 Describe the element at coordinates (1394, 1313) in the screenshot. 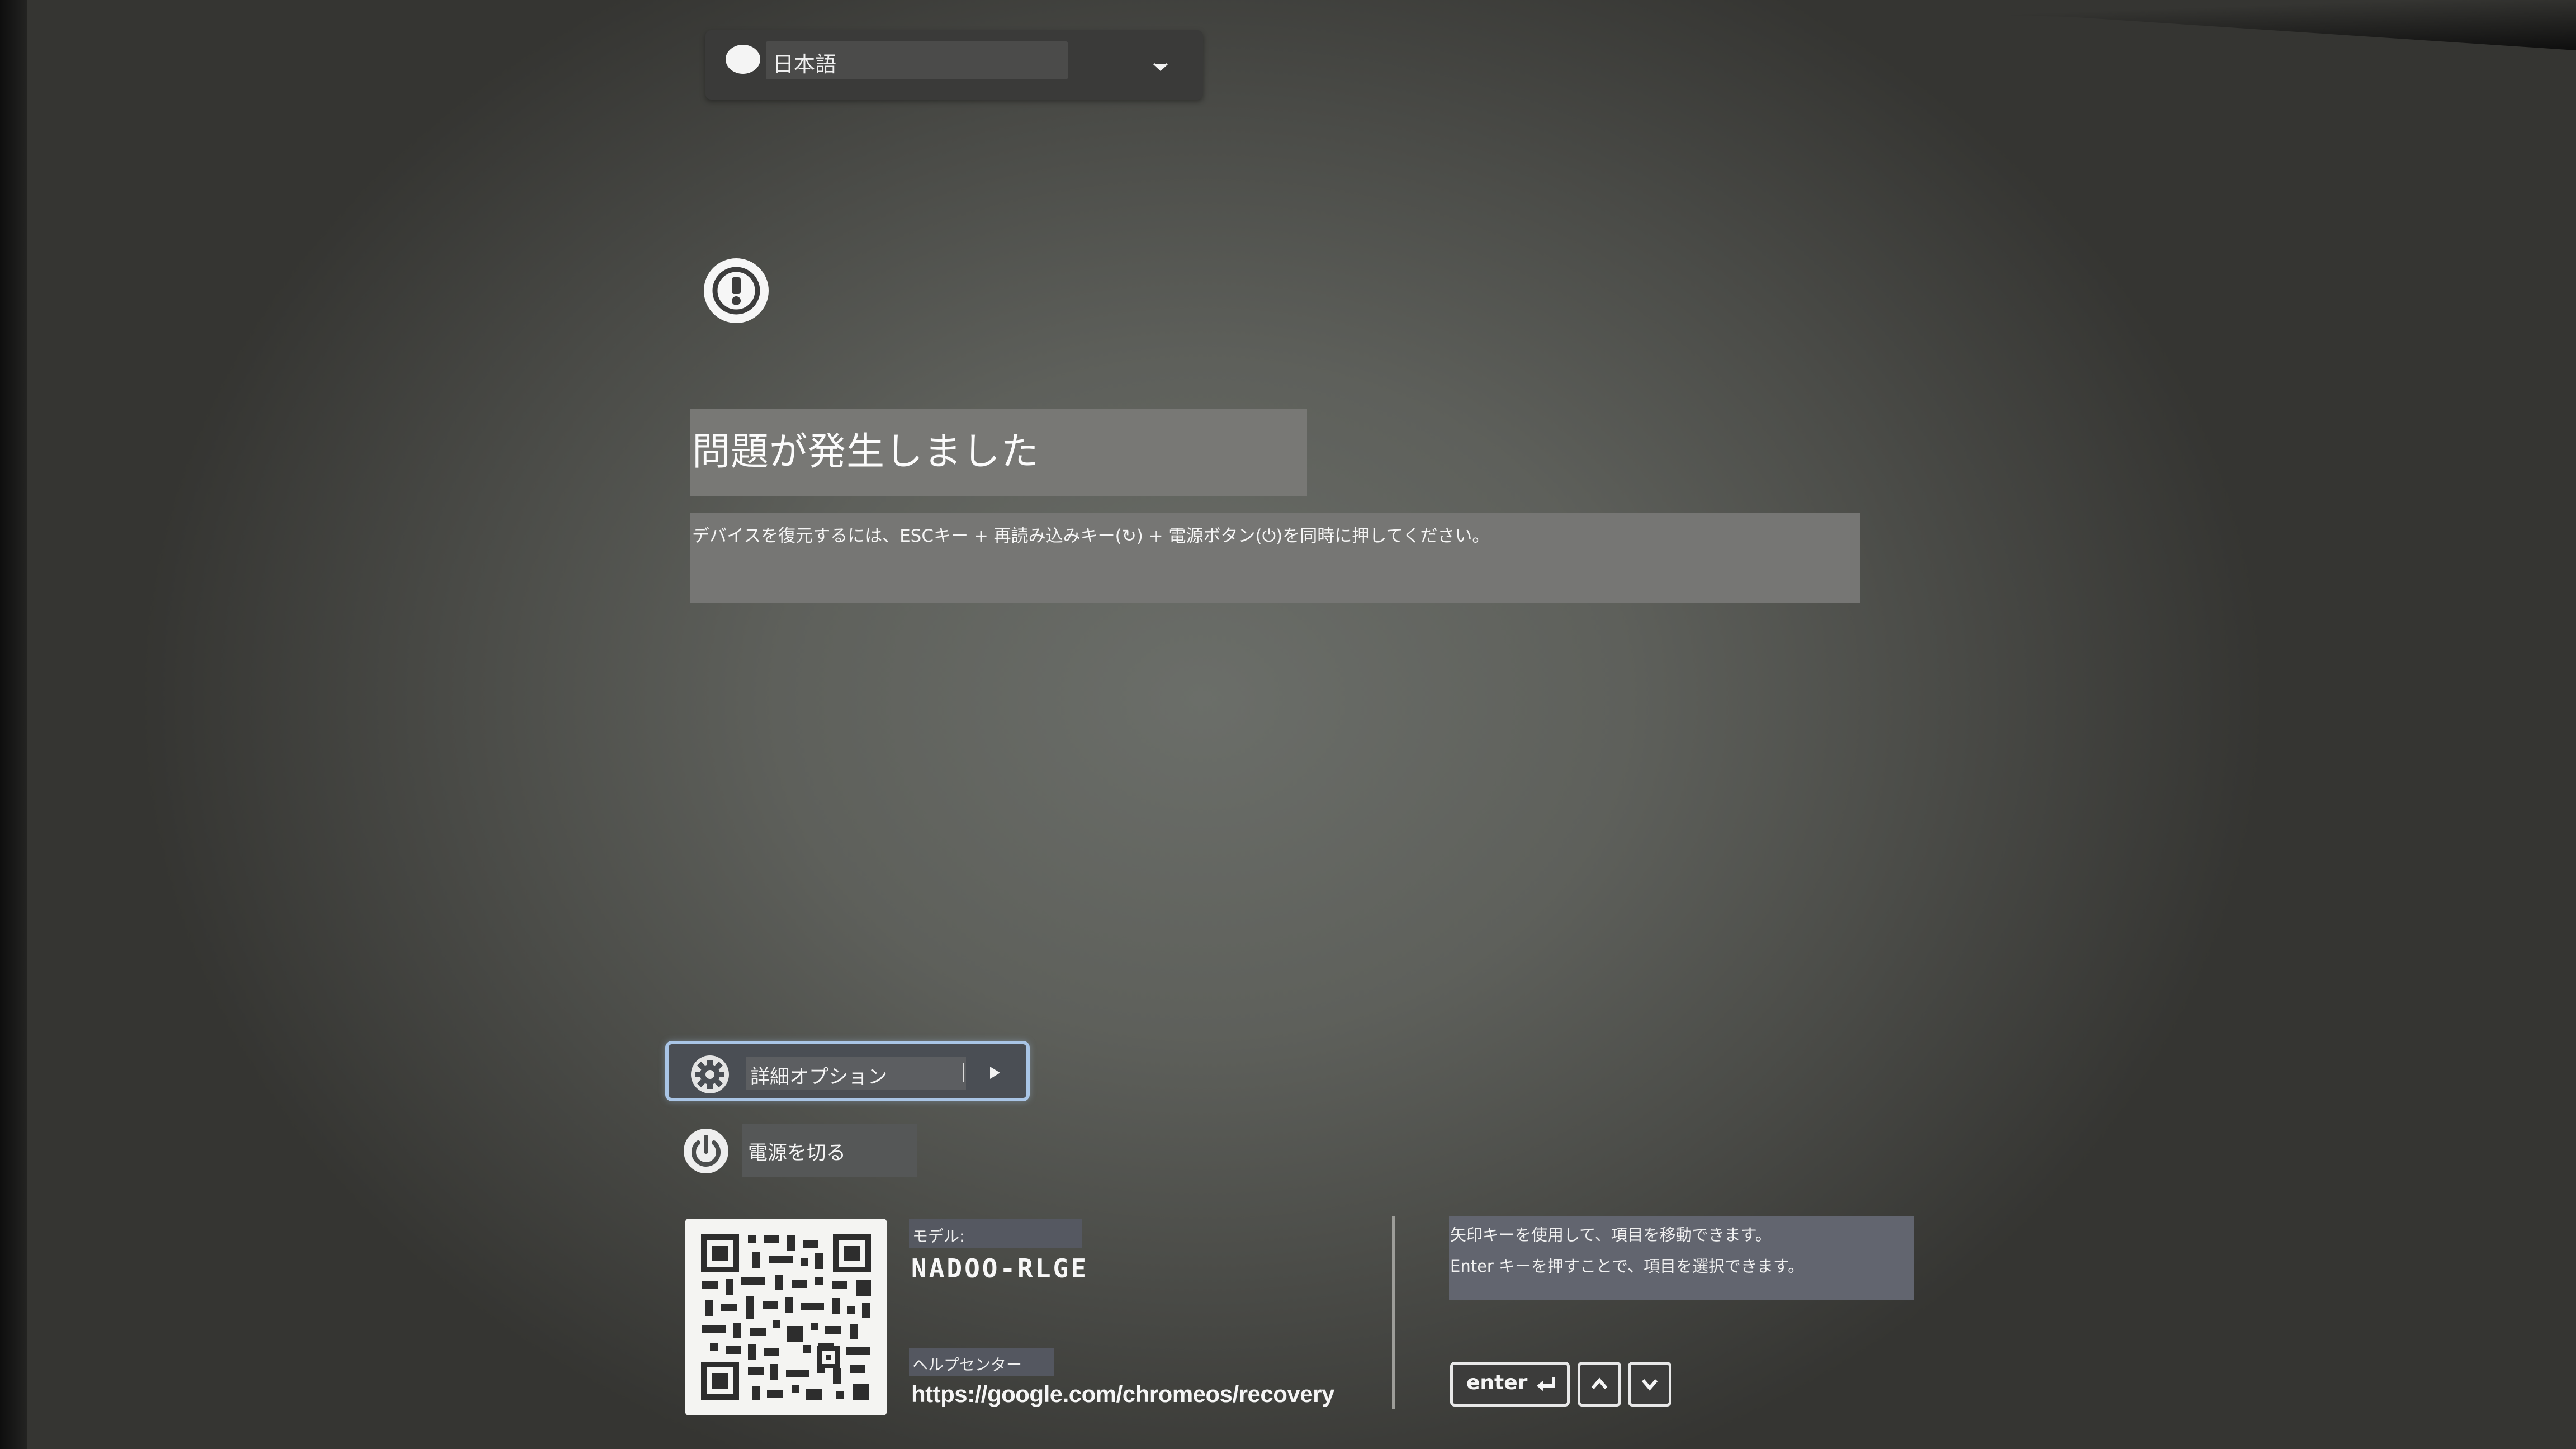

I see `footer-divider` at that location.